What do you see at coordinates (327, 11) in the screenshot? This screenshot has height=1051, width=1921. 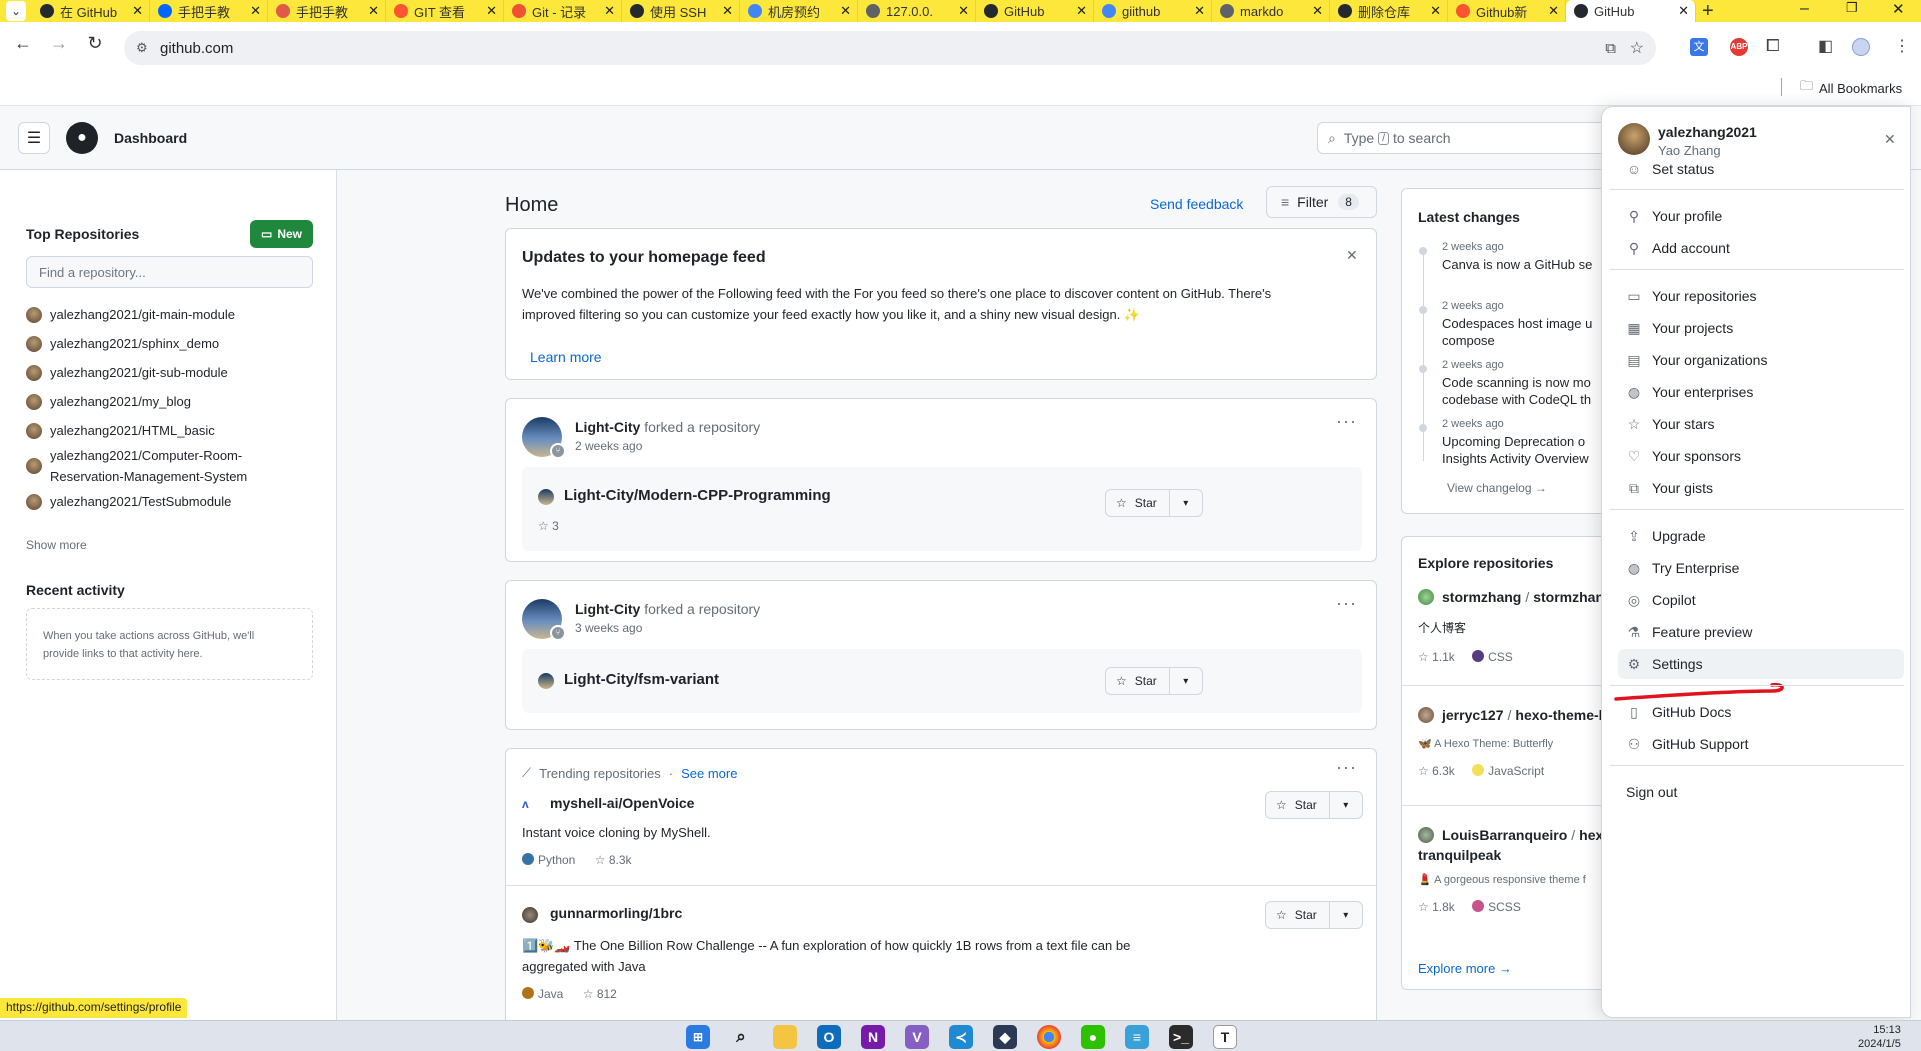 I see `browser-tab: 手把手教 ✕` at bounding box center [327, 11].